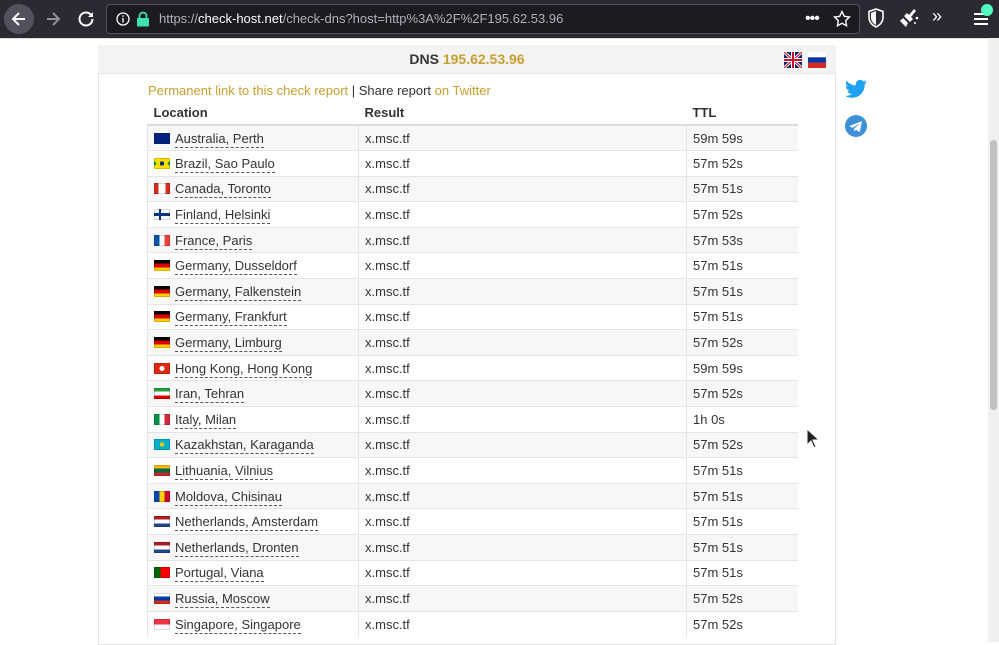 The image size is (999, 645). What do you see at coordinates (224, 472) in the screenshot?
I see `location-link: Lithuania, Vilnius` at bounding box center [224, 472].